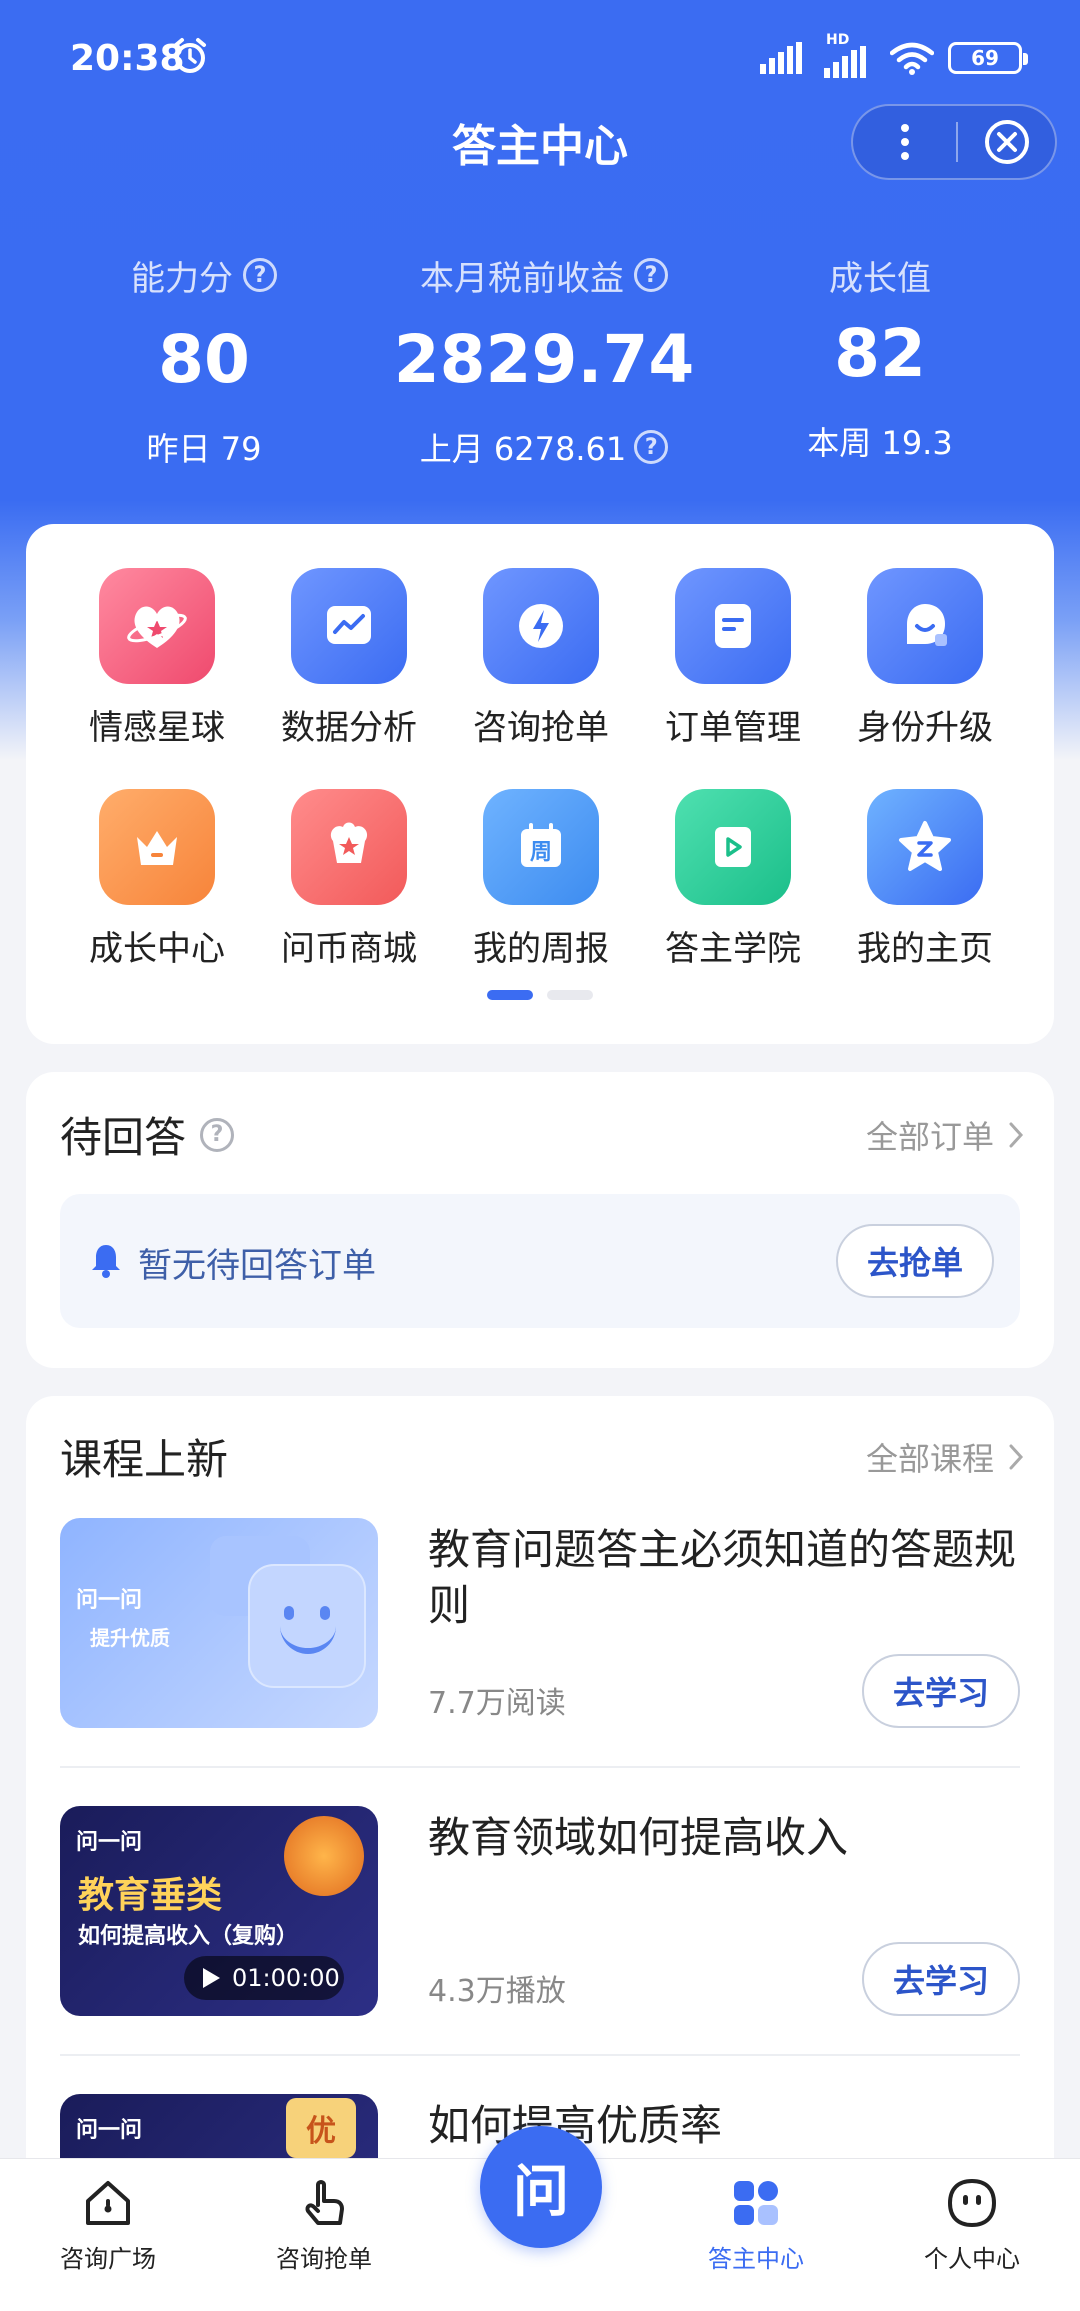 This screenshot has height=2311, width=1080. I want to click on grid-item-order-management: 订单管理, so click(733, 658).